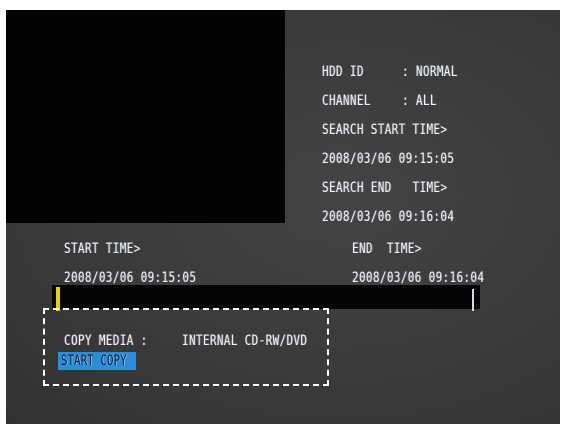 Image resolution: width=562 pixels, height=428 pixels. I want to click on end-time-value: 2008/03/06 09:16:04, so click(418, 278).